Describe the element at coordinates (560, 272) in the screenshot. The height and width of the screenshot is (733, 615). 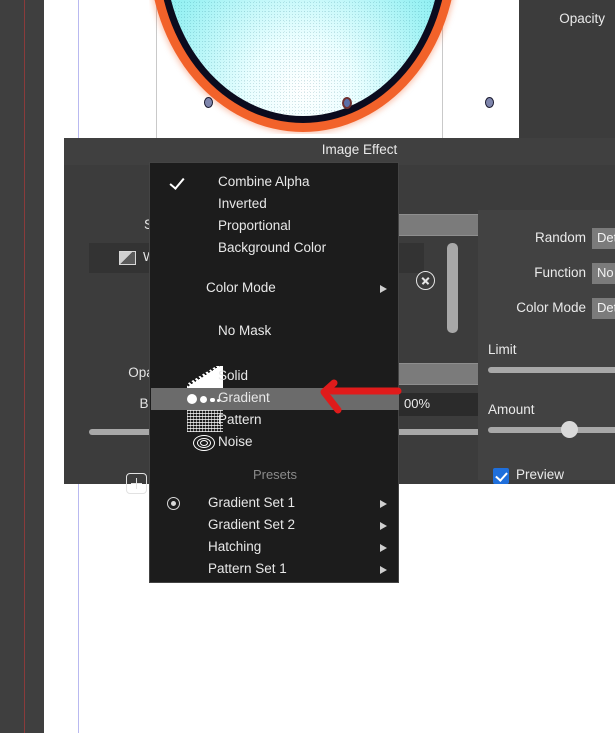
I see `function-label: Function` at that location.